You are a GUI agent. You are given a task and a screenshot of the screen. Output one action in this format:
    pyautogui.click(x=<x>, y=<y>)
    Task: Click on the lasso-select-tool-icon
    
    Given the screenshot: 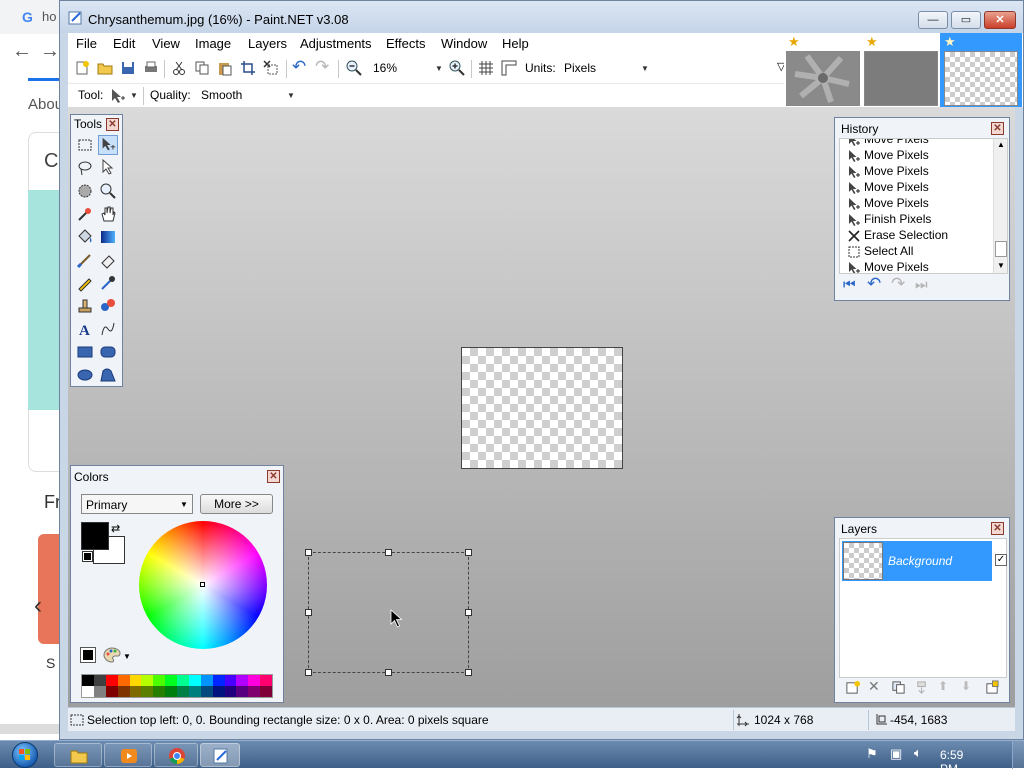 What is the action you would take?
    pyautogui.click(x=85, y=168)
    